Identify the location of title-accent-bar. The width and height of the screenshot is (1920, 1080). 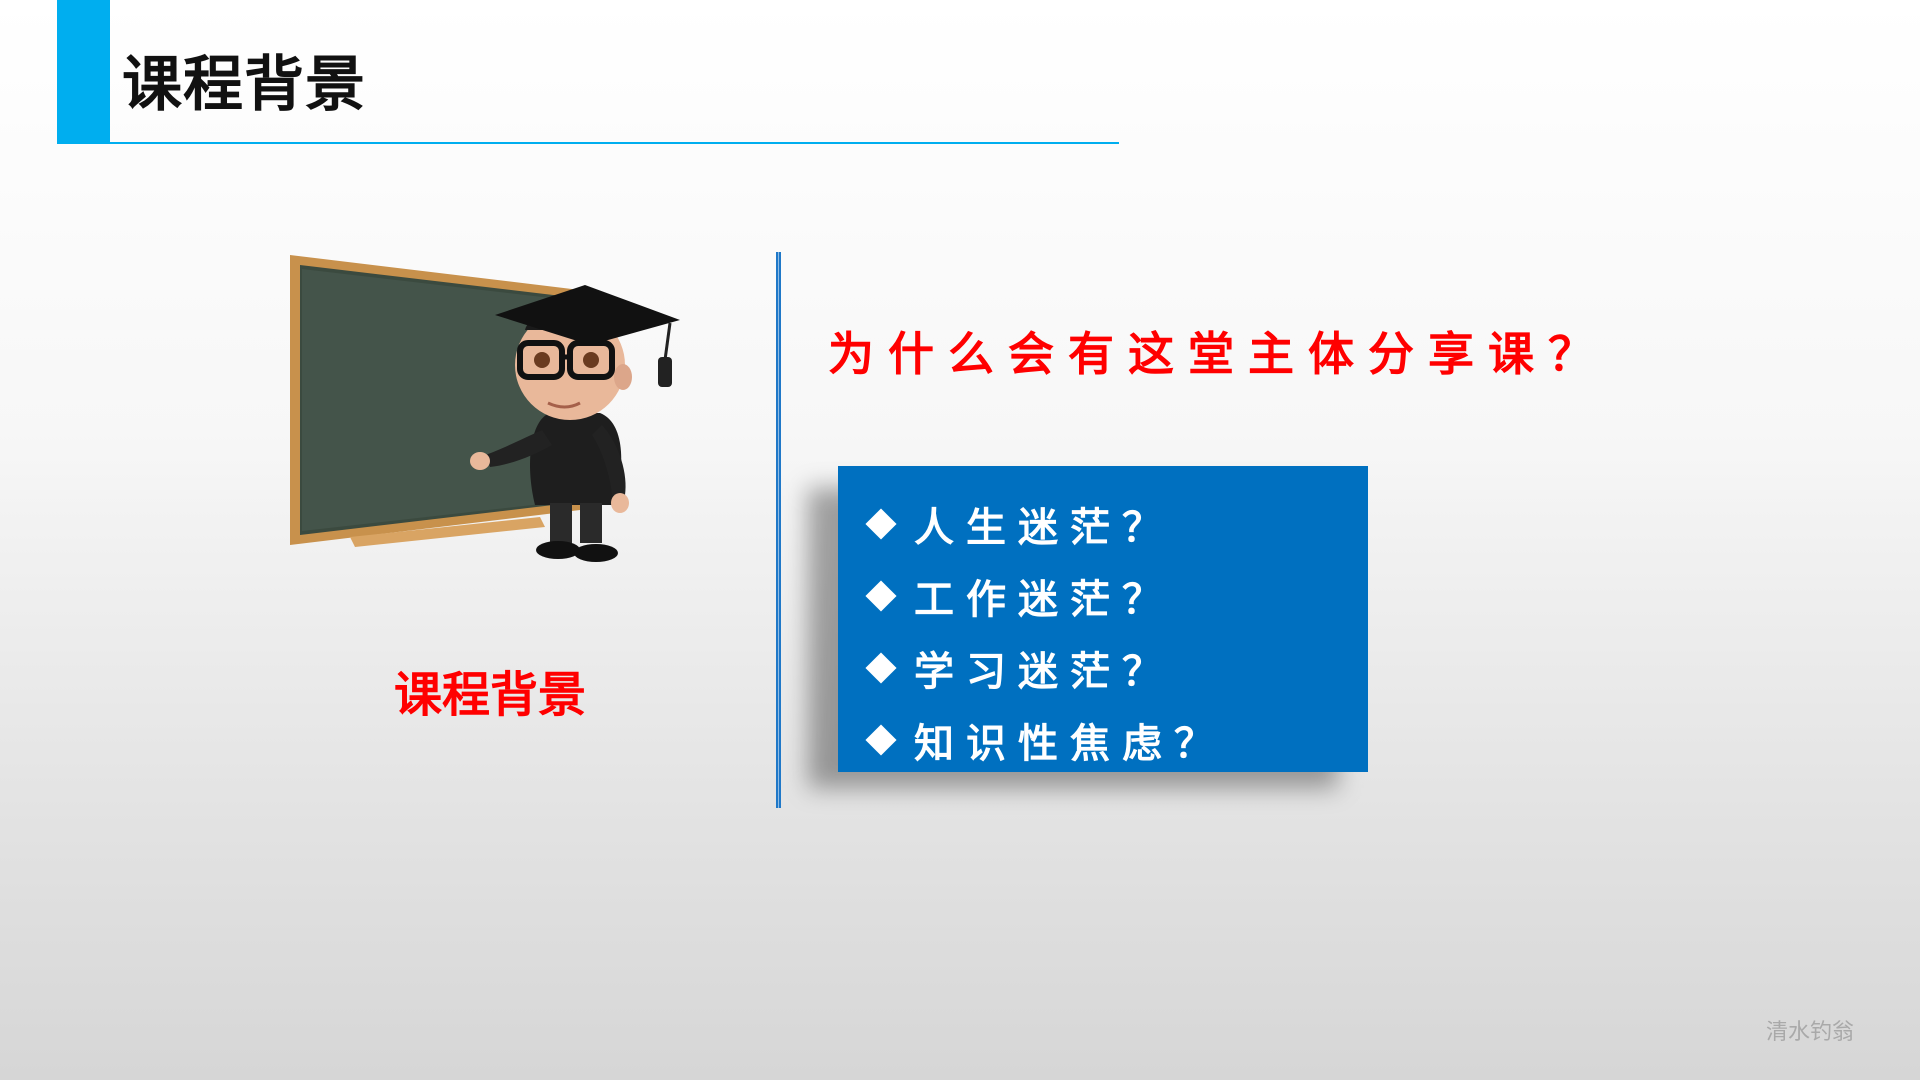
(83, 72).